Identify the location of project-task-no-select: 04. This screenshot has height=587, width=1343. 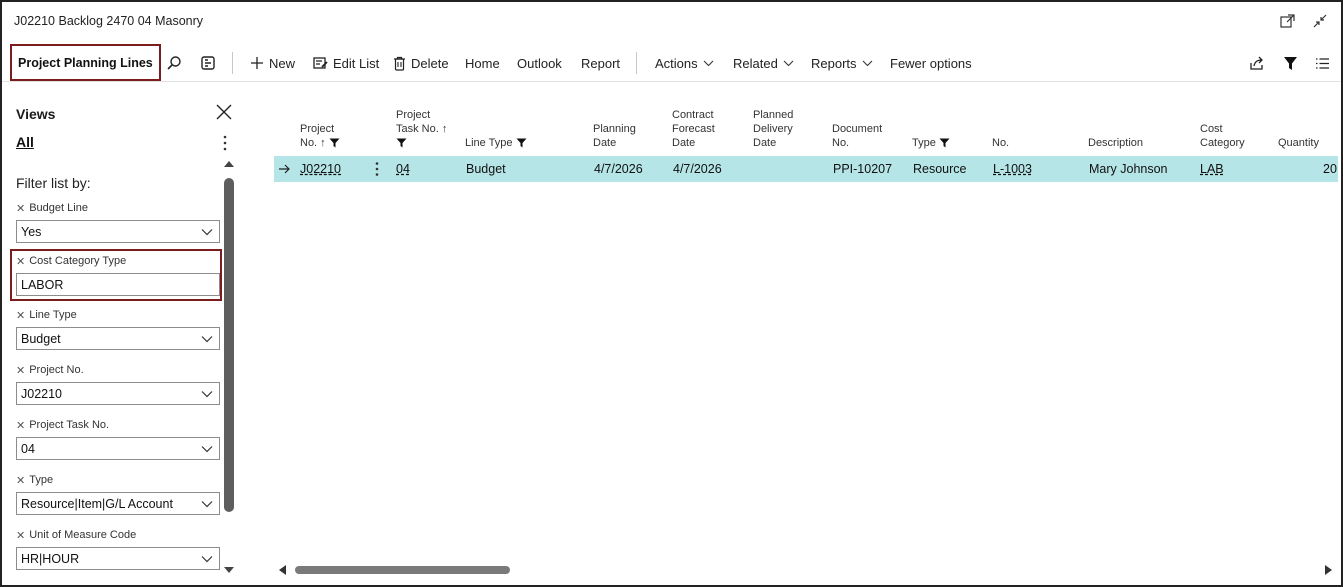
(118, 448).